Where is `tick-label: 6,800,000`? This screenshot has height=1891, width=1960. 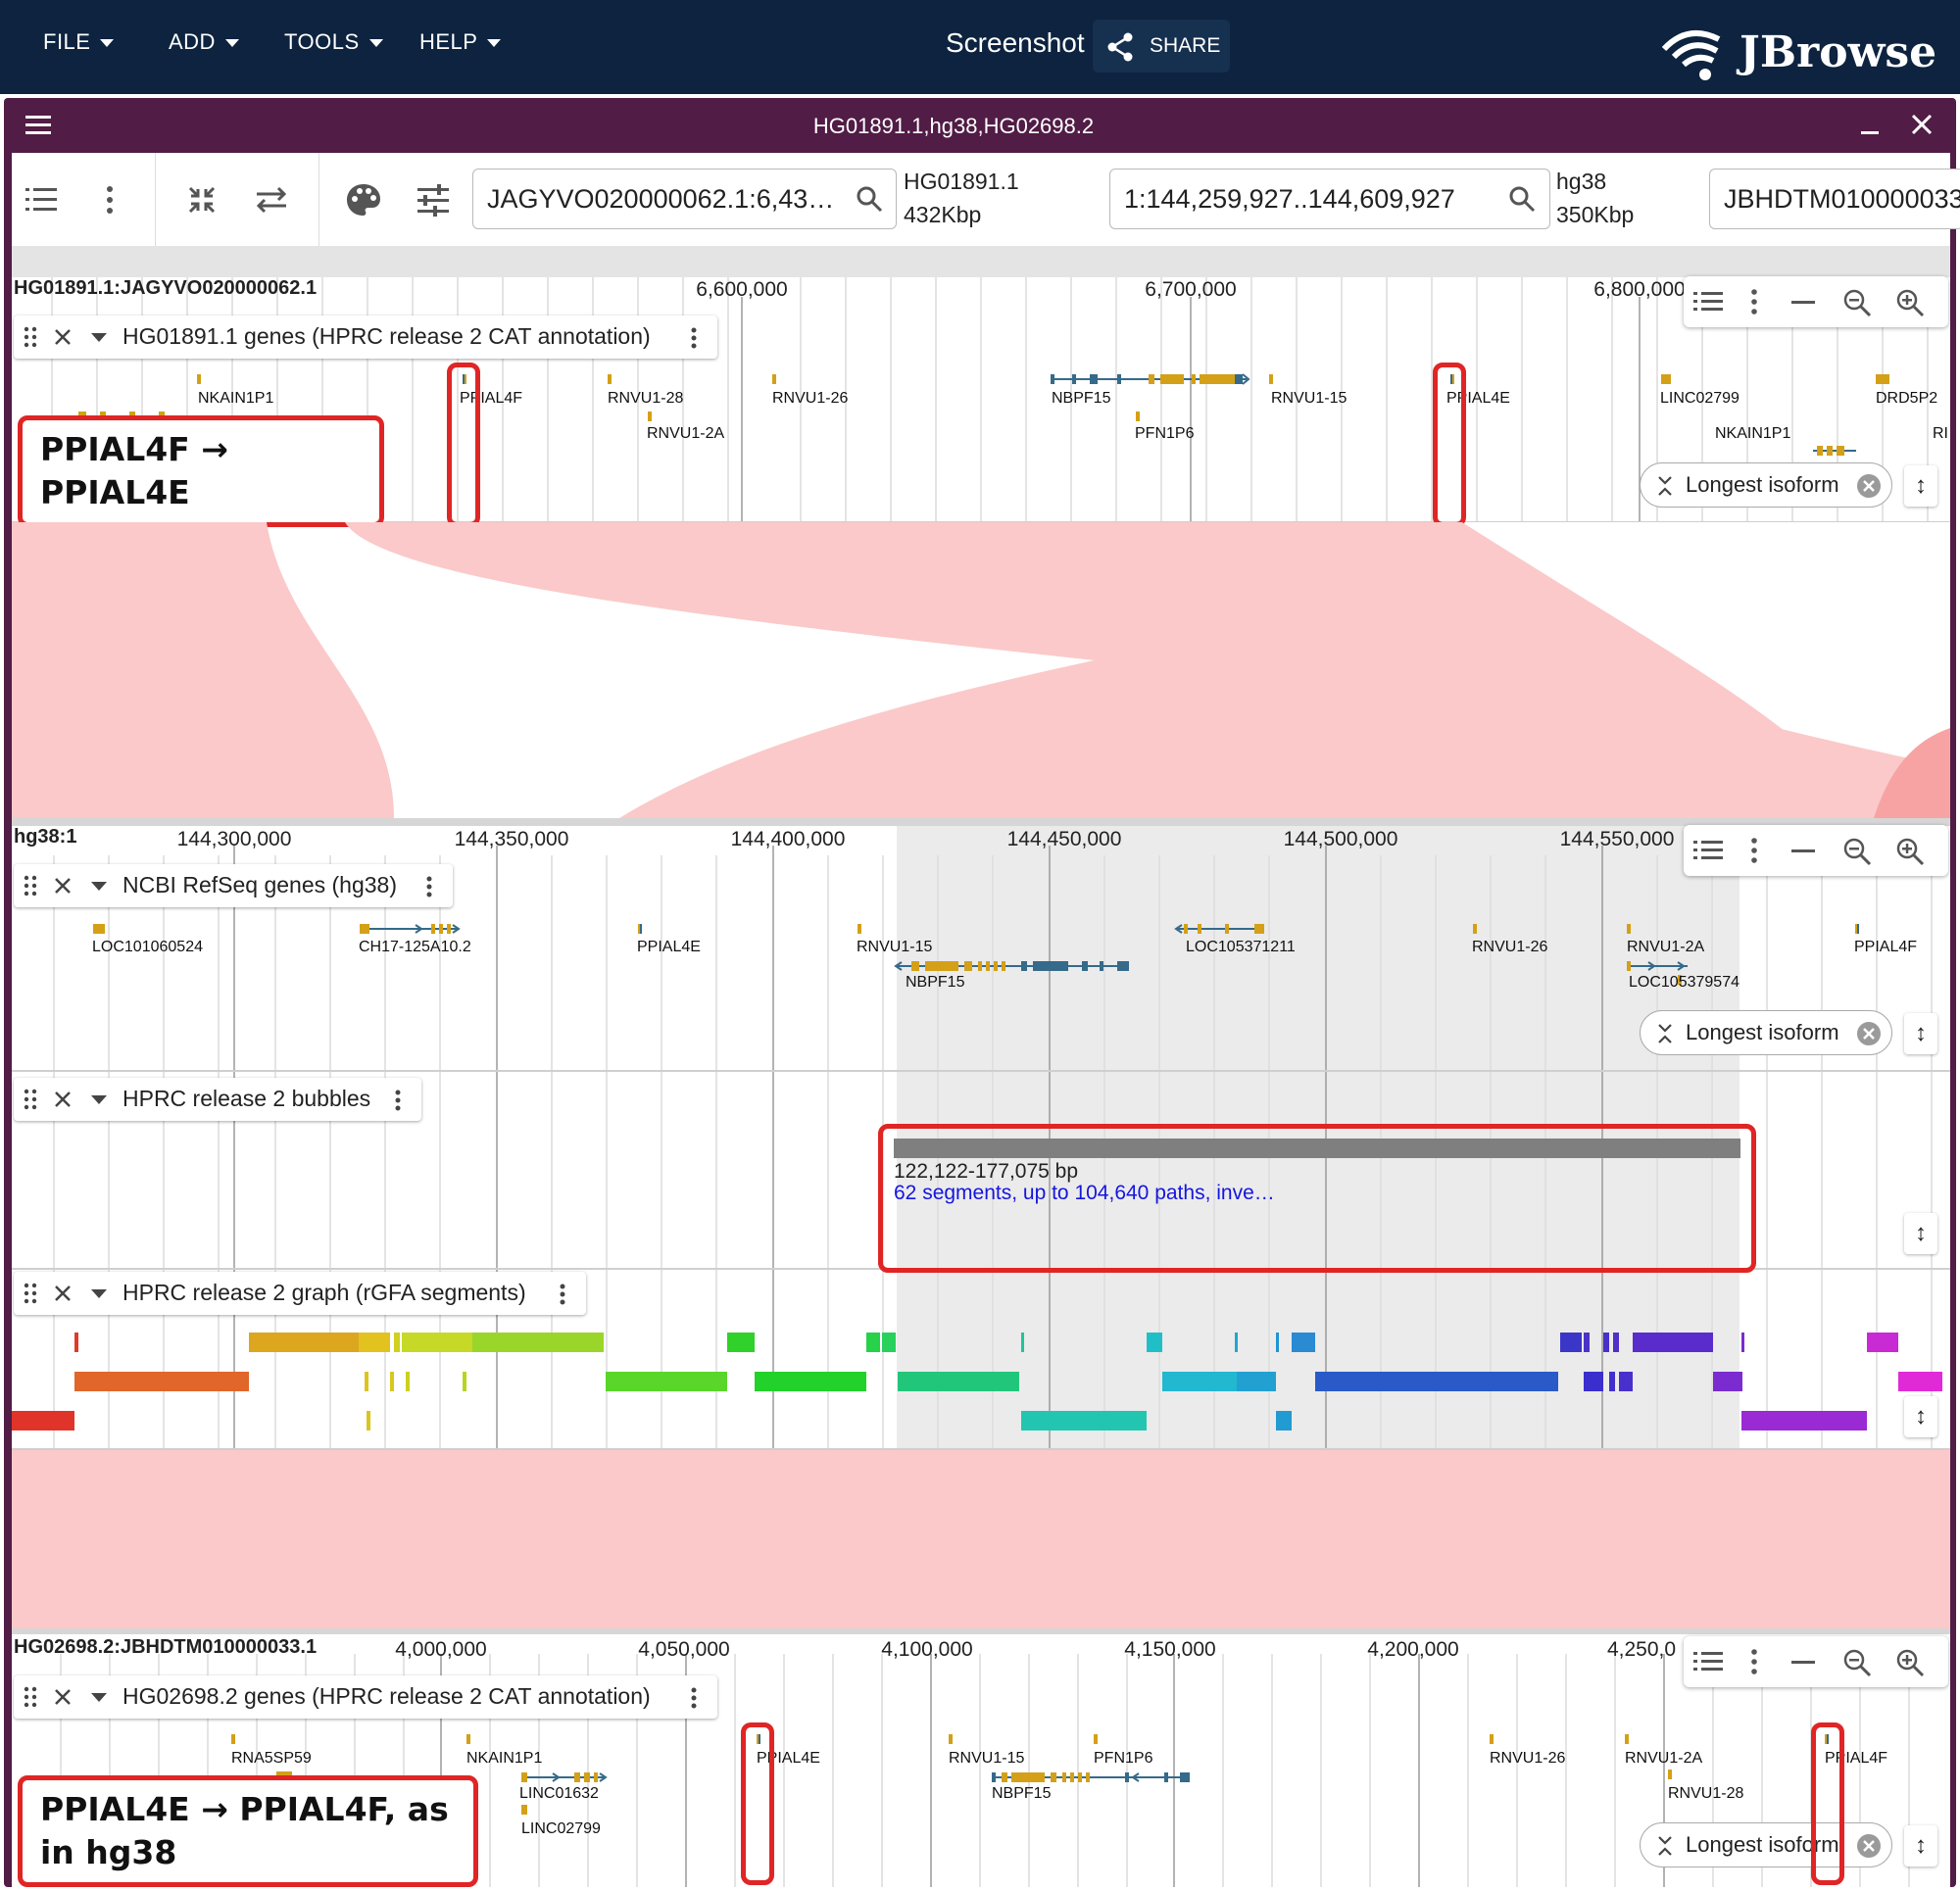 tick-label: 6,800,000 is located at coordinates (1639, 290).